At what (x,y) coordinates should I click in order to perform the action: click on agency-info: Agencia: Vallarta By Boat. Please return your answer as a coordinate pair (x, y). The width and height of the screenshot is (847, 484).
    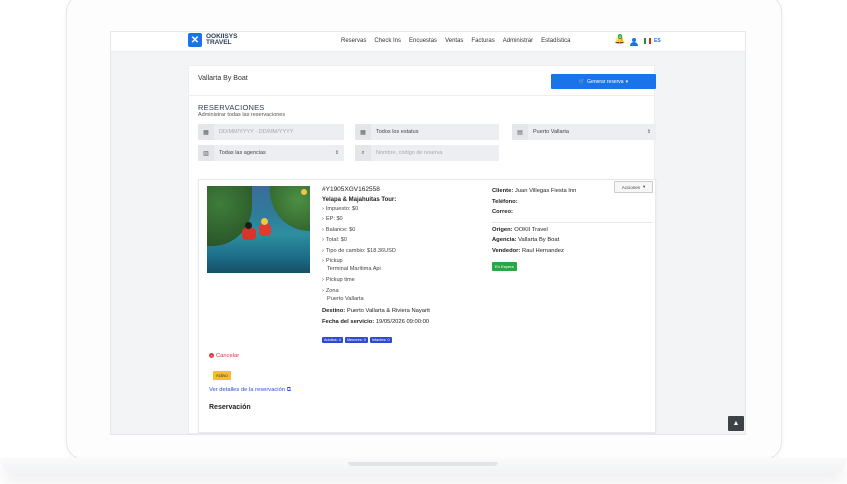
    Looking at the image, I should click on (526, 240).